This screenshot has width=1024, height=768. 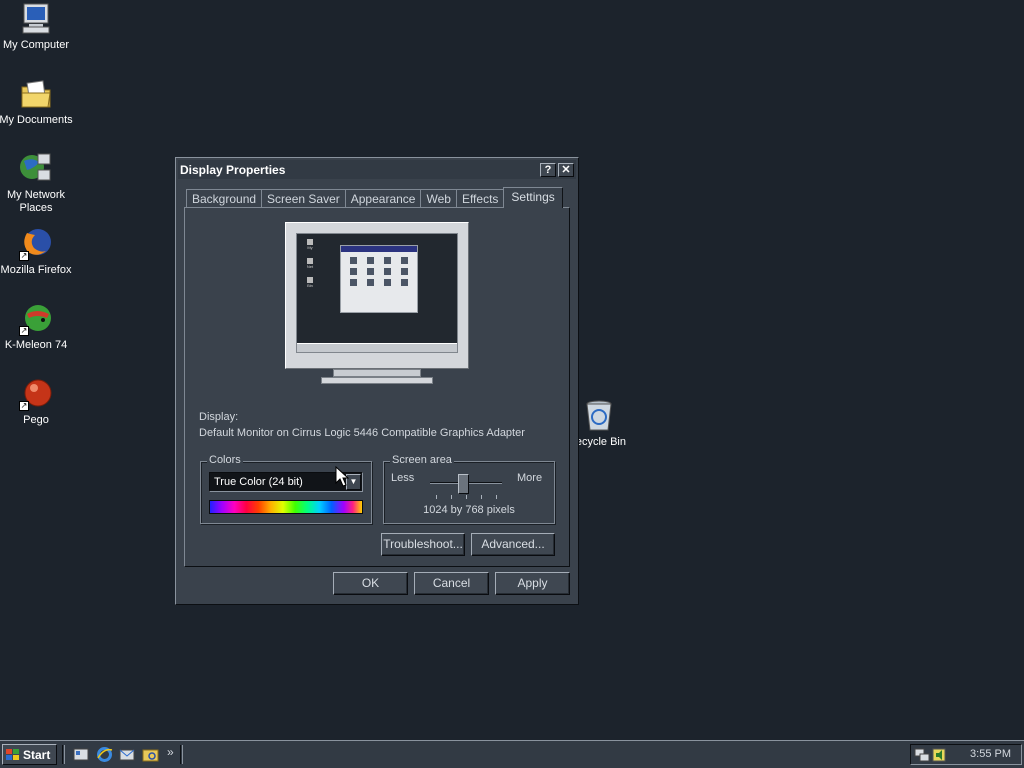 I want to click on screen-area-group-label: Screen area, so click(x=422, y=460).